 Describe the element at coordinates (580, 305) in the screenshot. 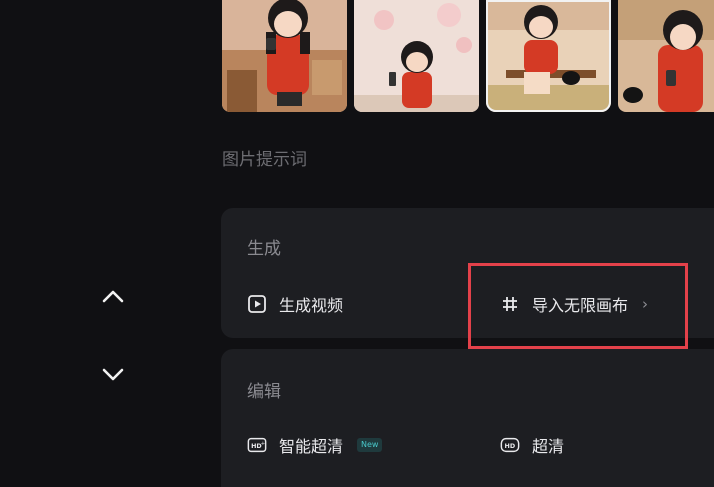

I see `import-infinite-canvas-label: 导入无限画布` at that location.